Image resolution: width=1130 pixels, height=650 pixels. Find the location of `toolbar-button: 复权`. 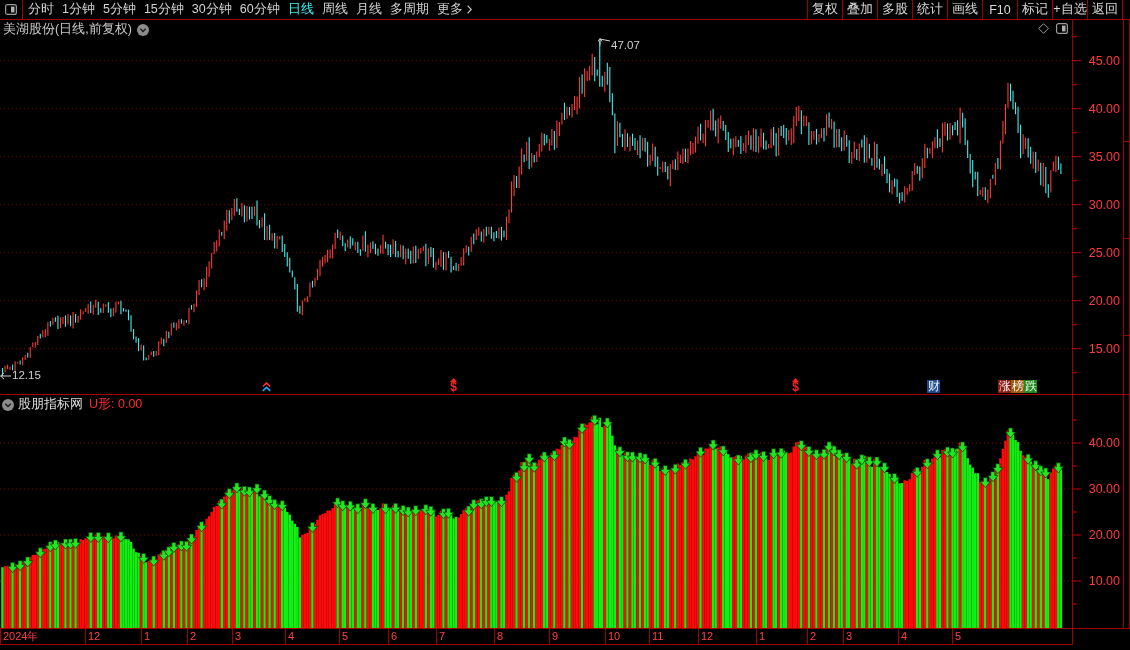

toolbar-button: 复权 is located at coordinates (824, 9).